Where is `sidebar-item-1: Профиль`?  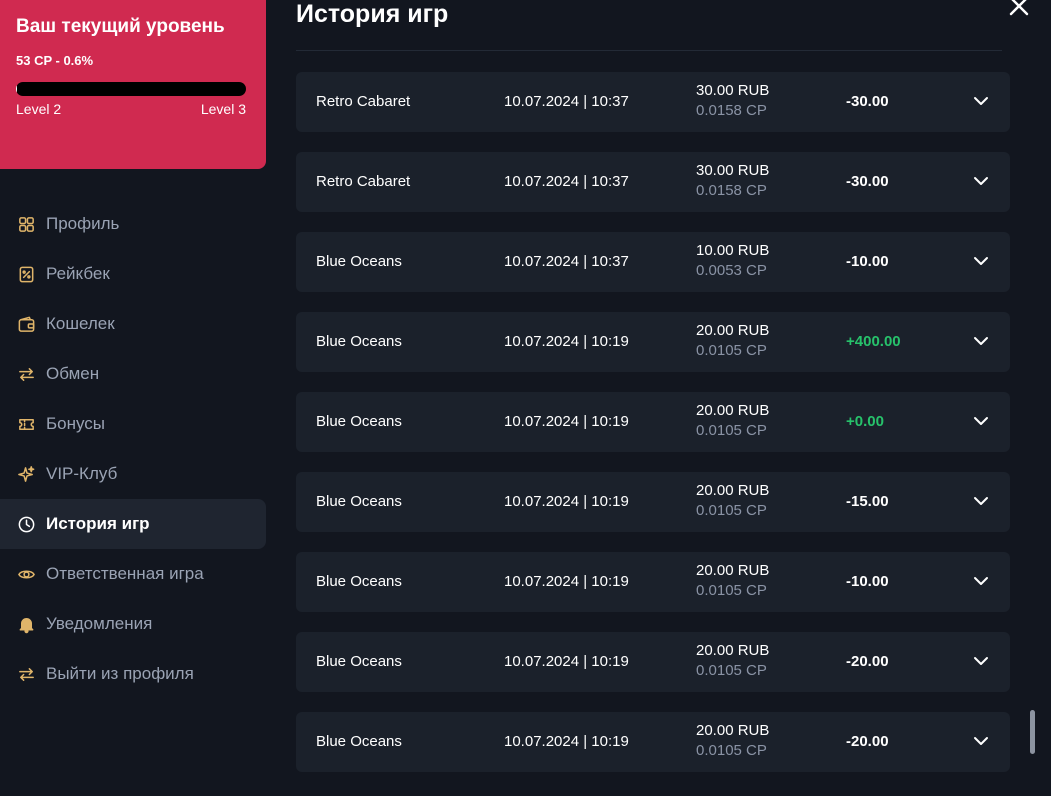
sidebar-item-1: Профиль is located at coordinates (133, 224).